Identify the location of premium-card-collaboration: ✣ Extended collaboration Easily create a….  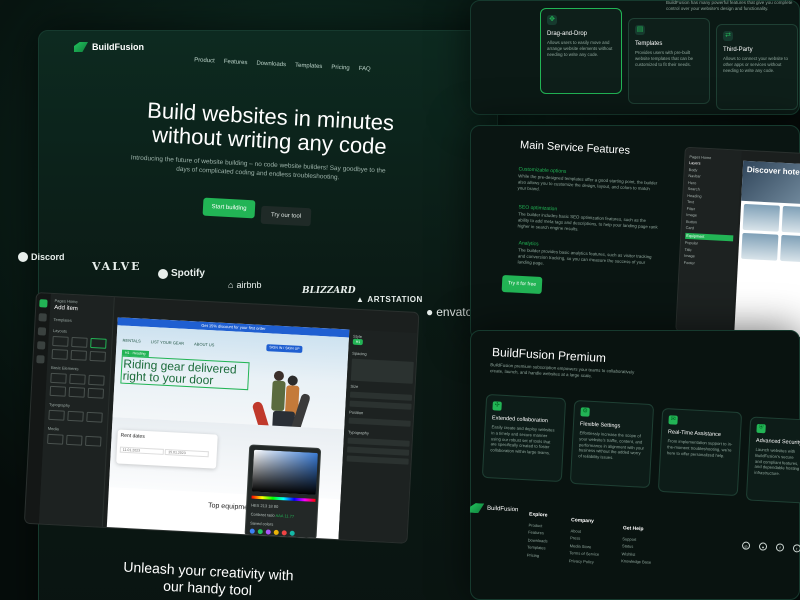
(524, 438).